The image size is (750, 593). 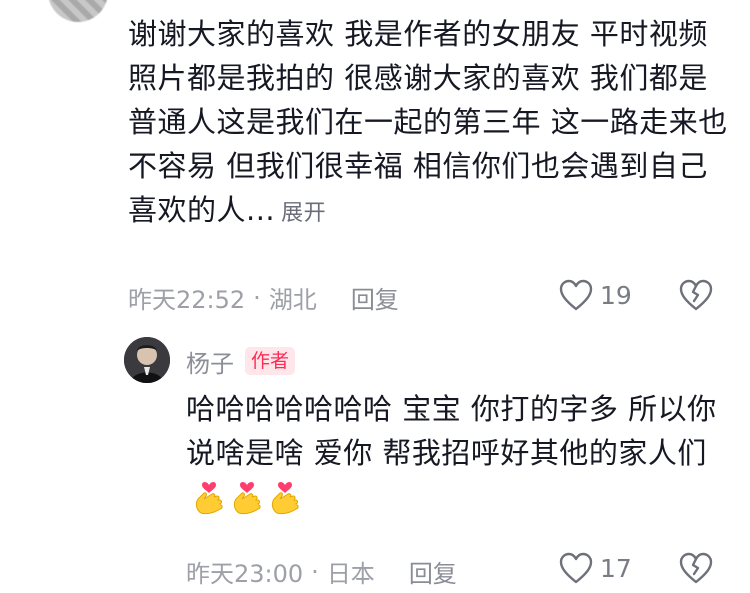 What do you see at coordinates (595, 295) in the screenshot?
I see `like-button: 19` at bounding box center [595, 295].